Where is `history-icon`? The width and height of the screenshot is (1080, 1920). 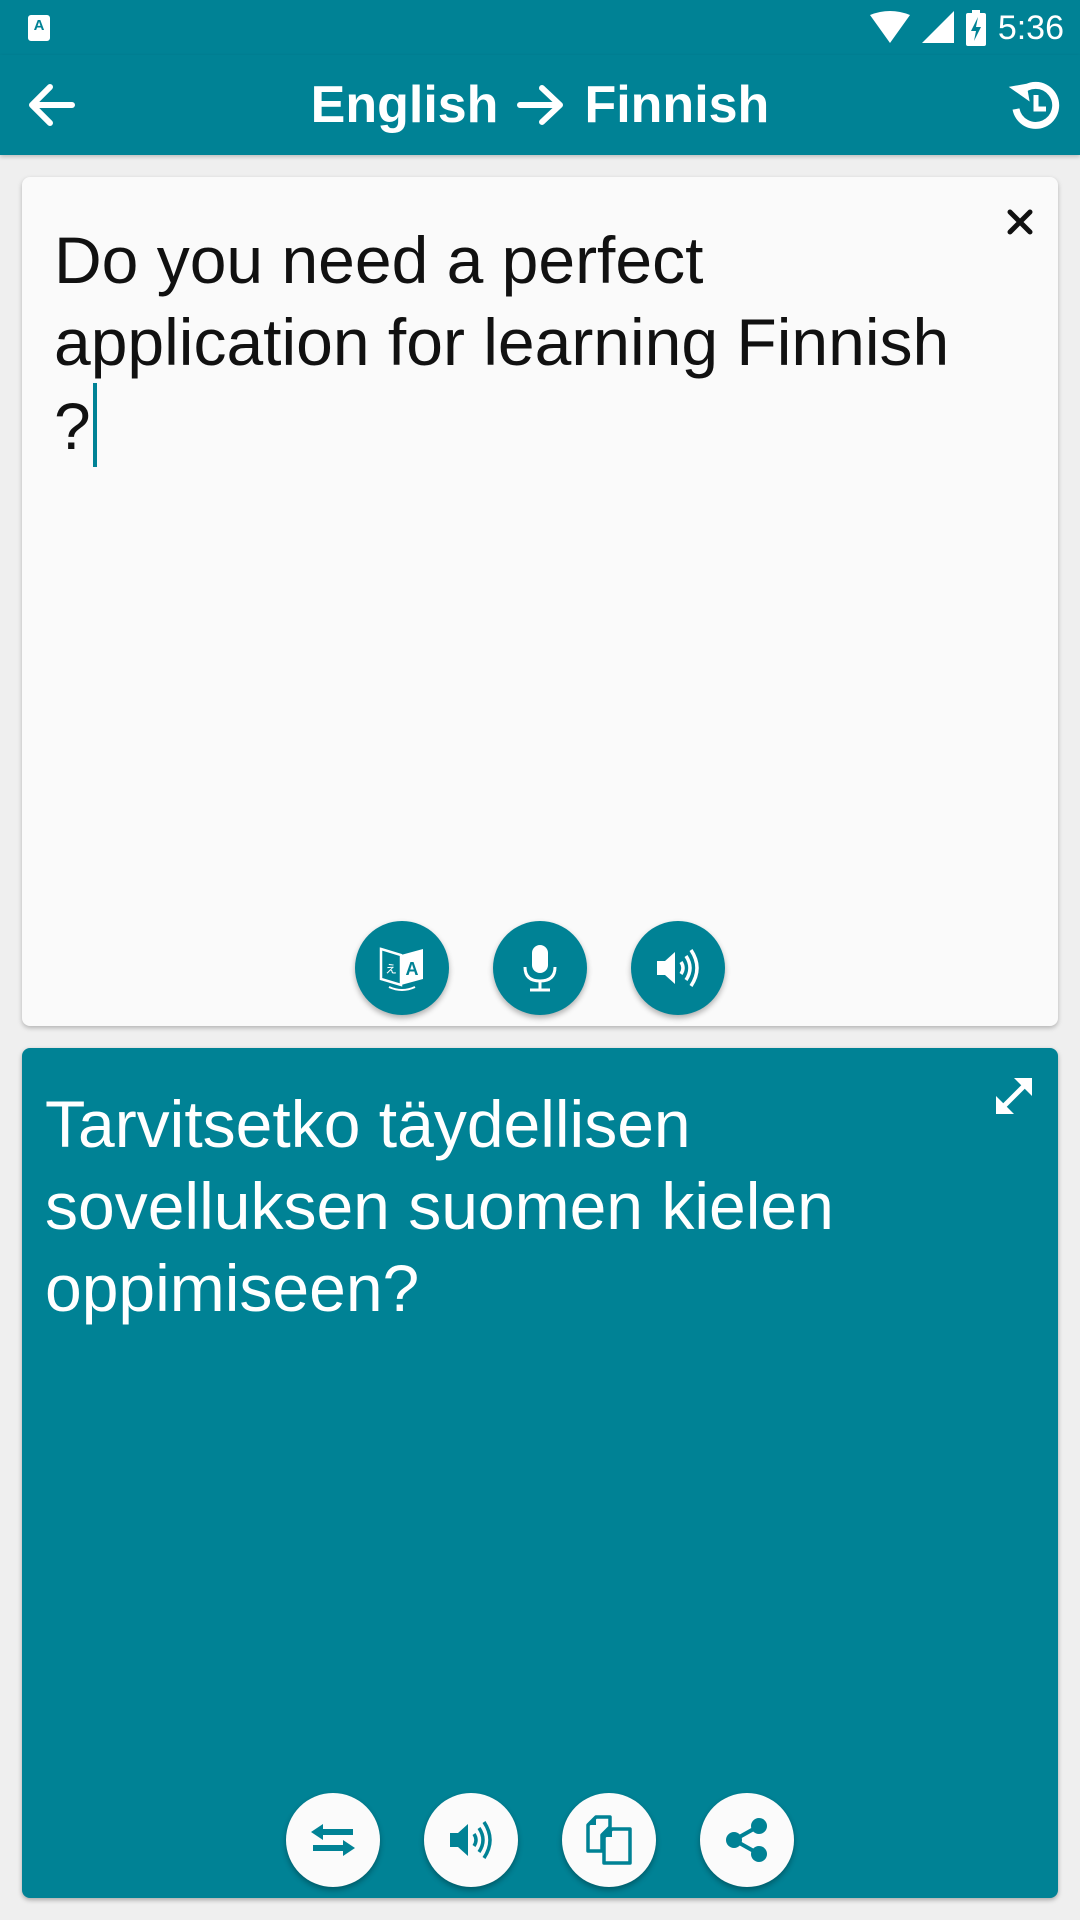
history-icon is located at coordinates (1034, 105).